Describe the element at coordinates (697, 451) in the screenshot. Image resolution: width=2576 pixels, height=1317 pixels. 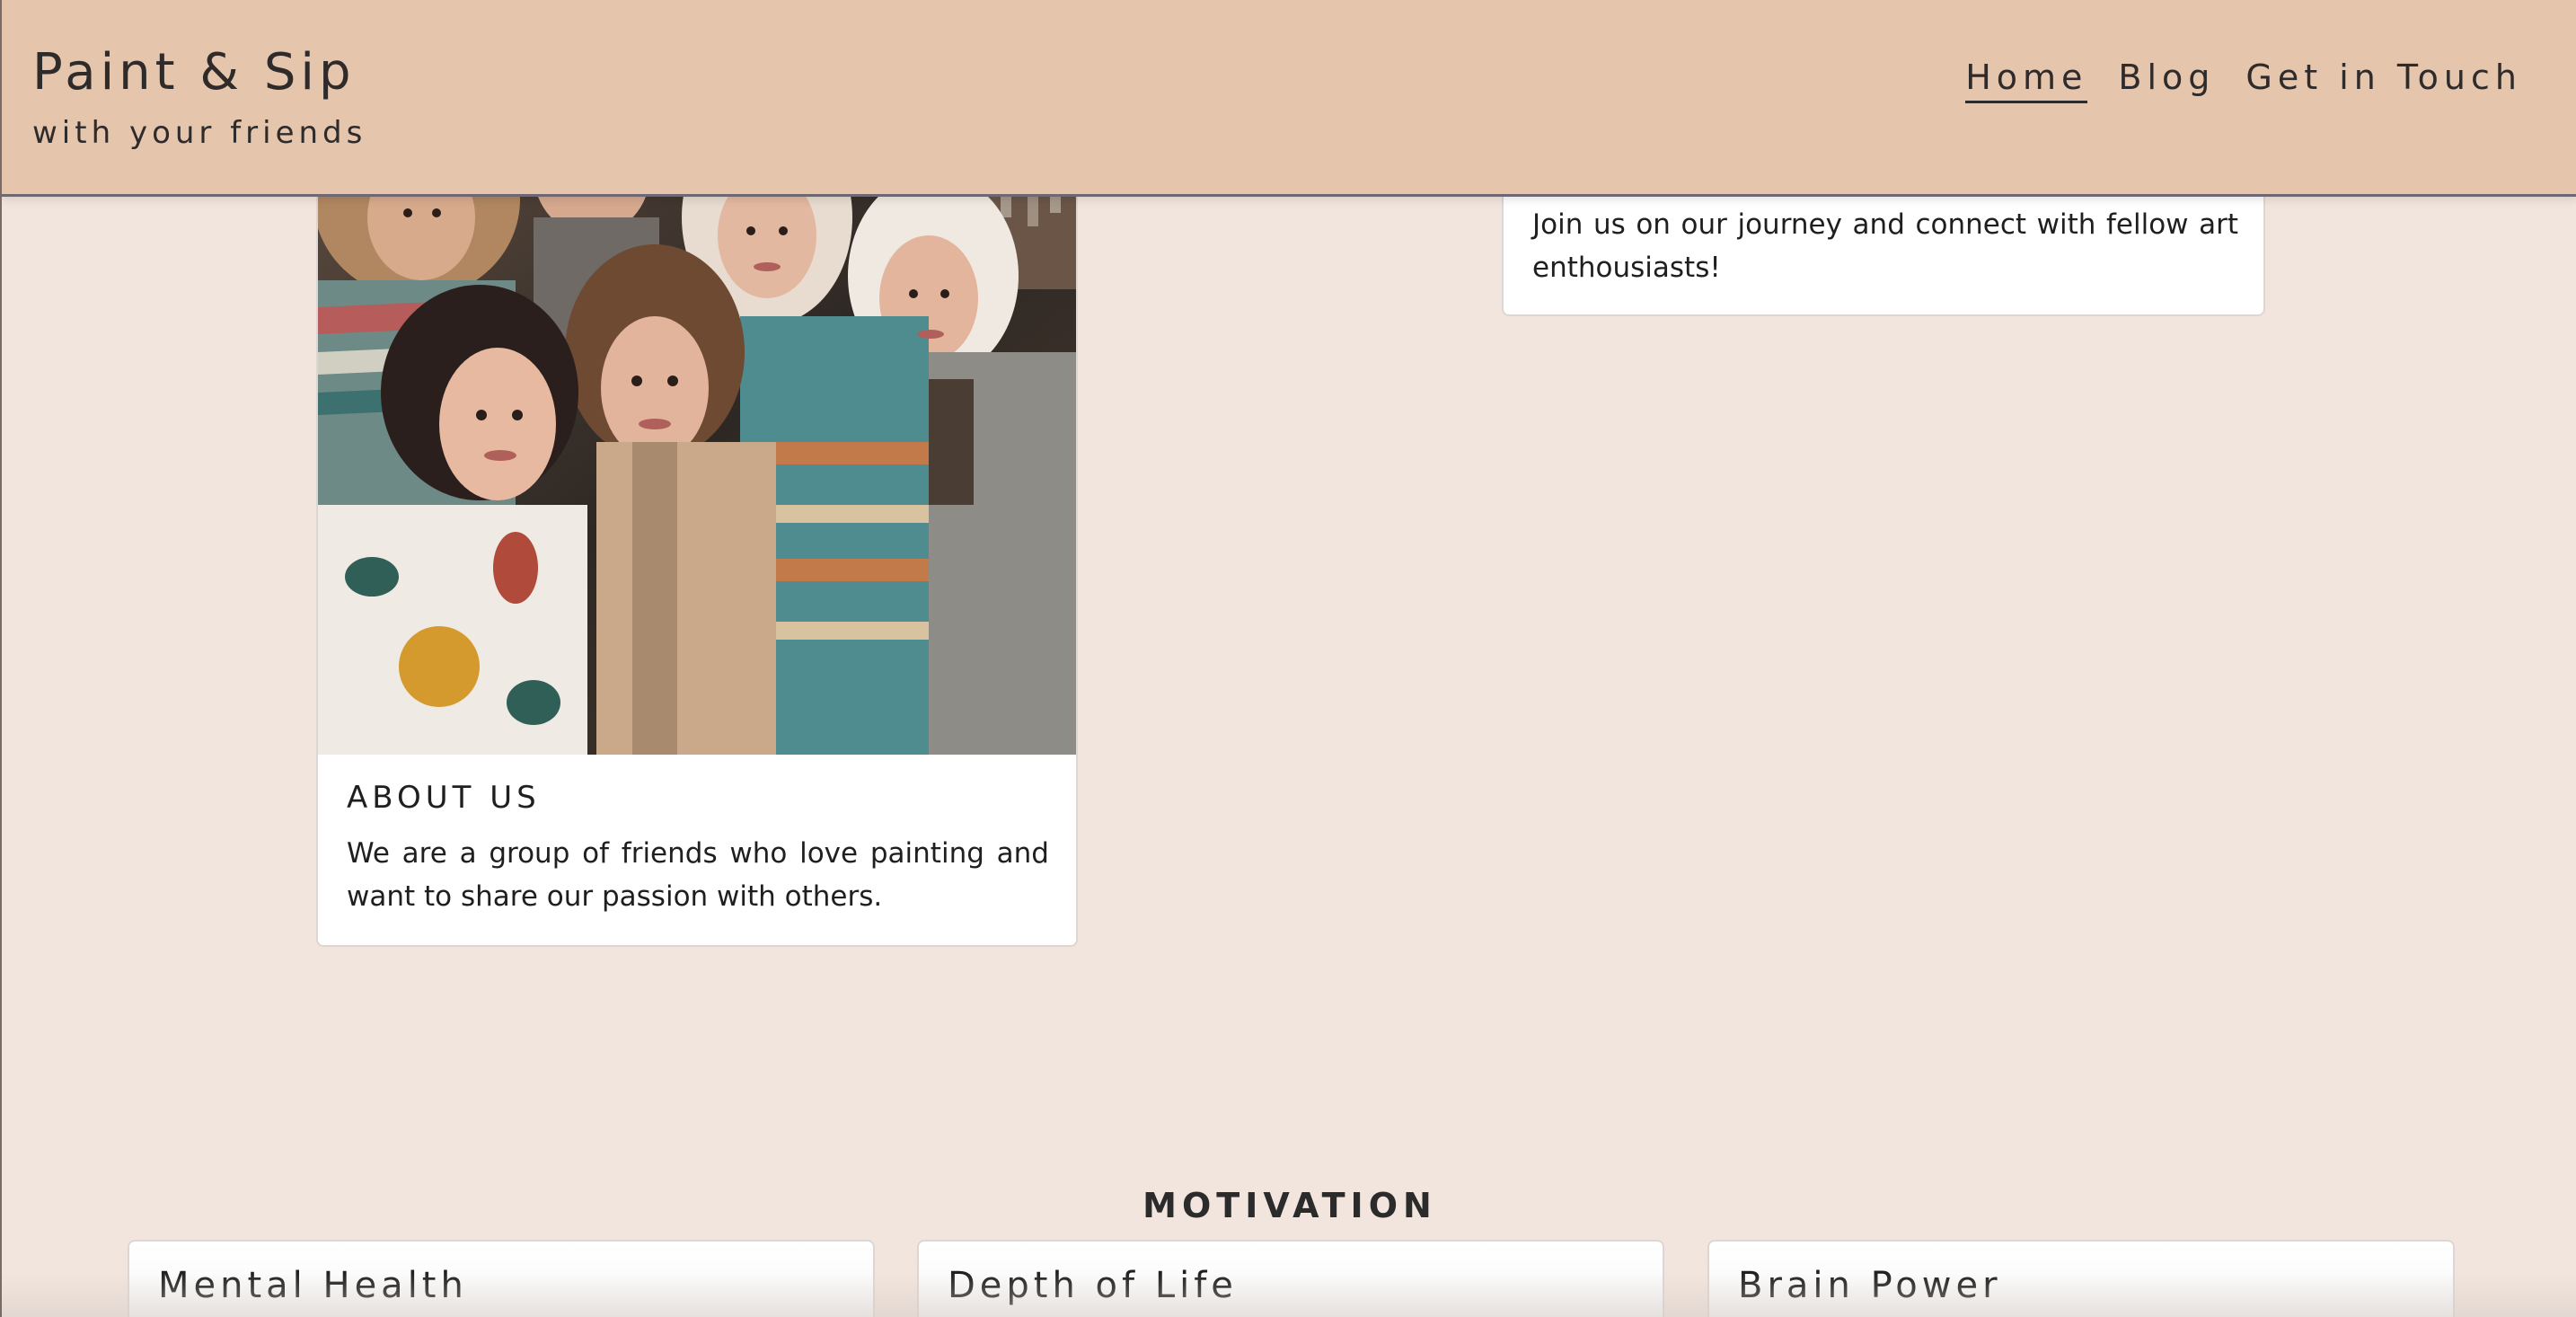
I see `friends-group-photo` at that location.